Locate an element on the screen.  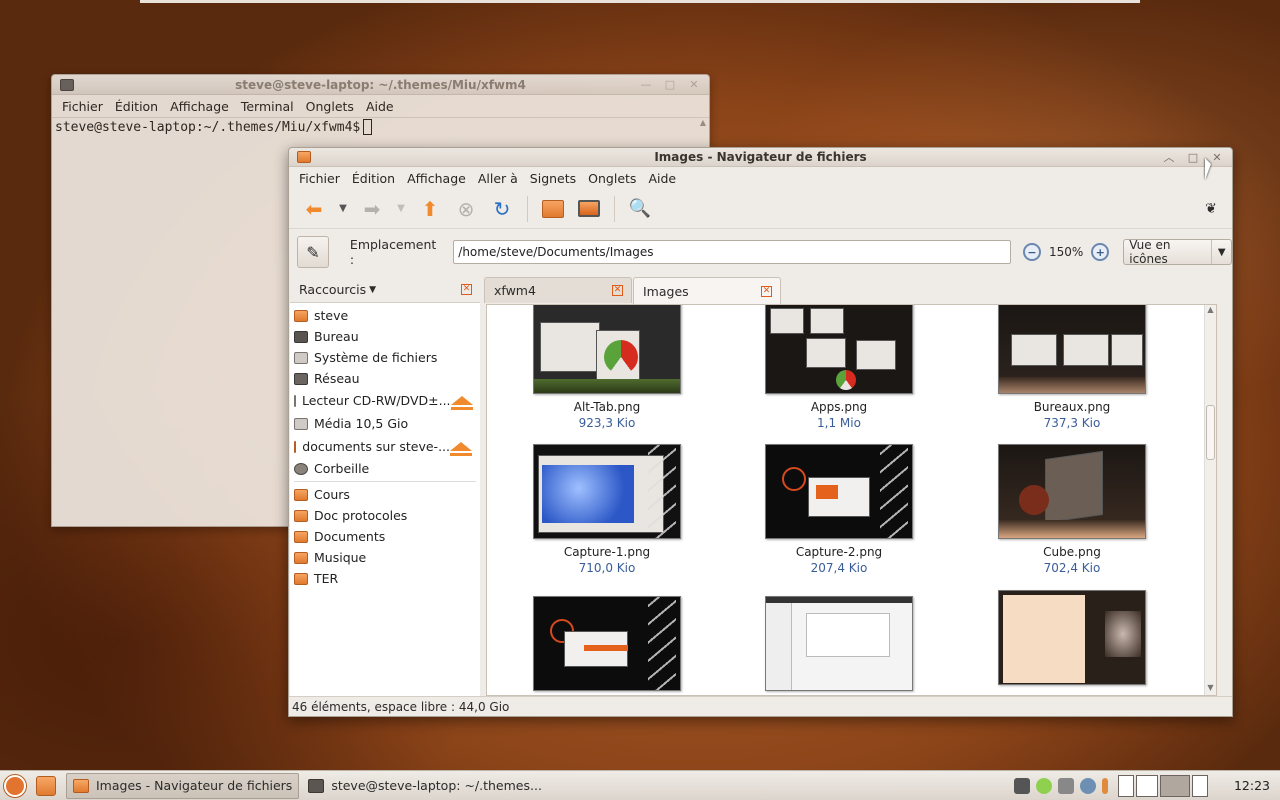
scroll-thumb is located at coordinates (1210, 432).